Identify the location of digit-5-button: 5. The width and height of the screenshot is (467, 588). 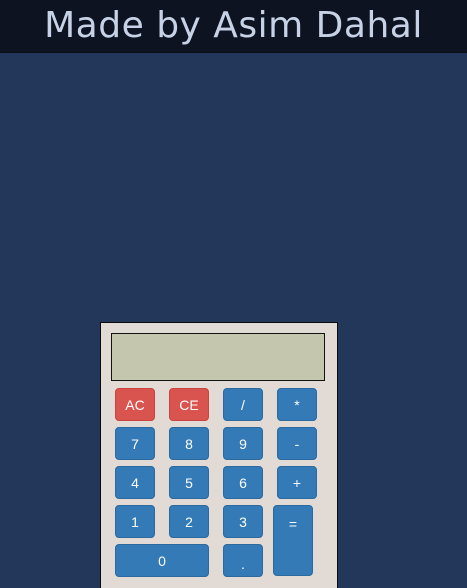
(189, 482).